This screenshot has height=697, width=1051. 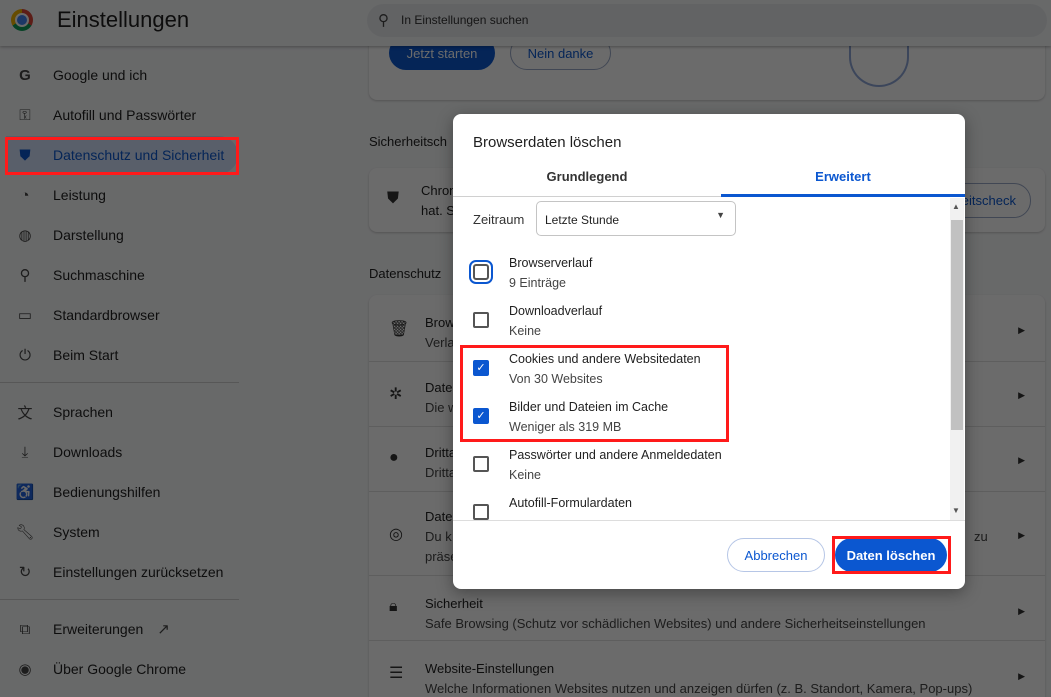 I want to click on sidebar-item-about: ◉ Über Google Chrome, so click(x=122, y=669).